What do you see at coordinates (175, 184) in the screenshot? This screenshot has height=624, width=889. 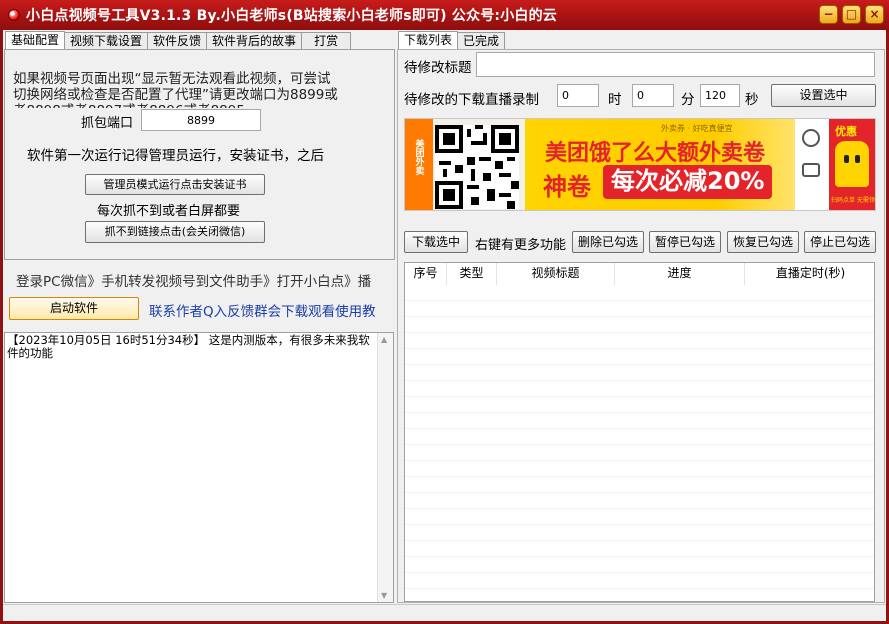 I see `install-cert-button: 管理员模式运行点击安装证书` at bounding box center [175, 184].